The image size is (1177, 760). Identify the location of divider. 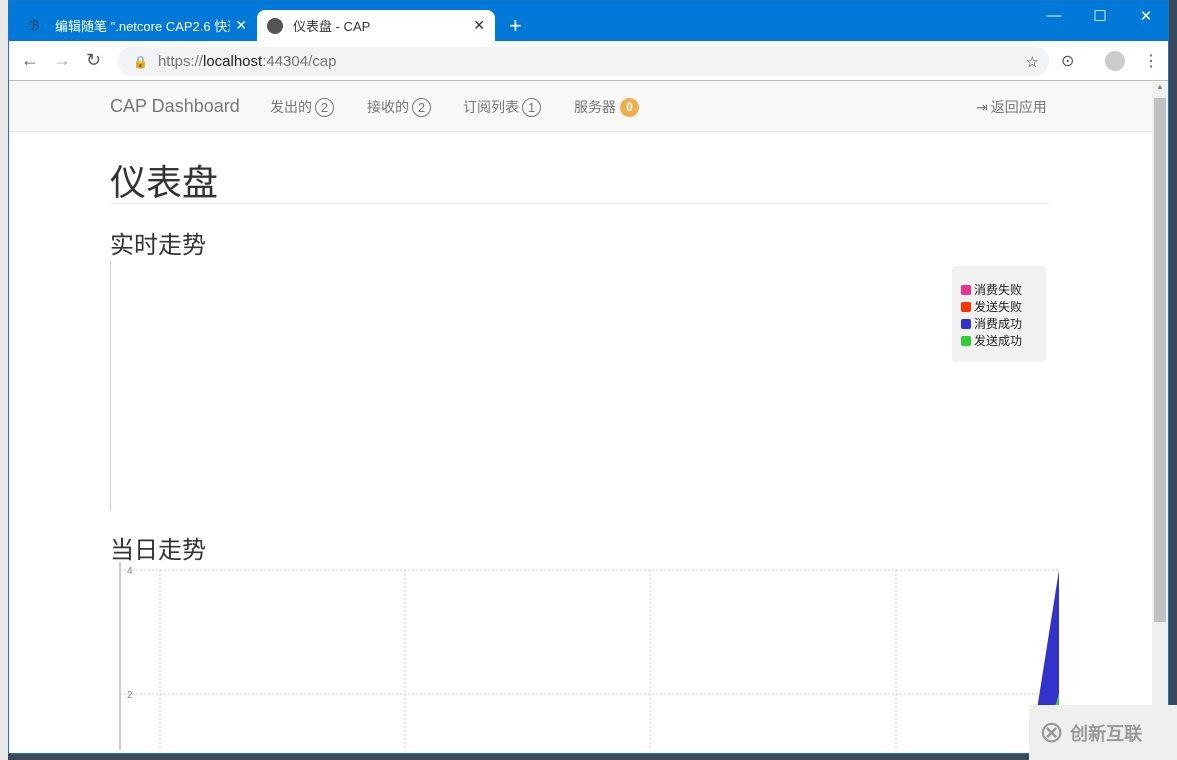
(580, 203).